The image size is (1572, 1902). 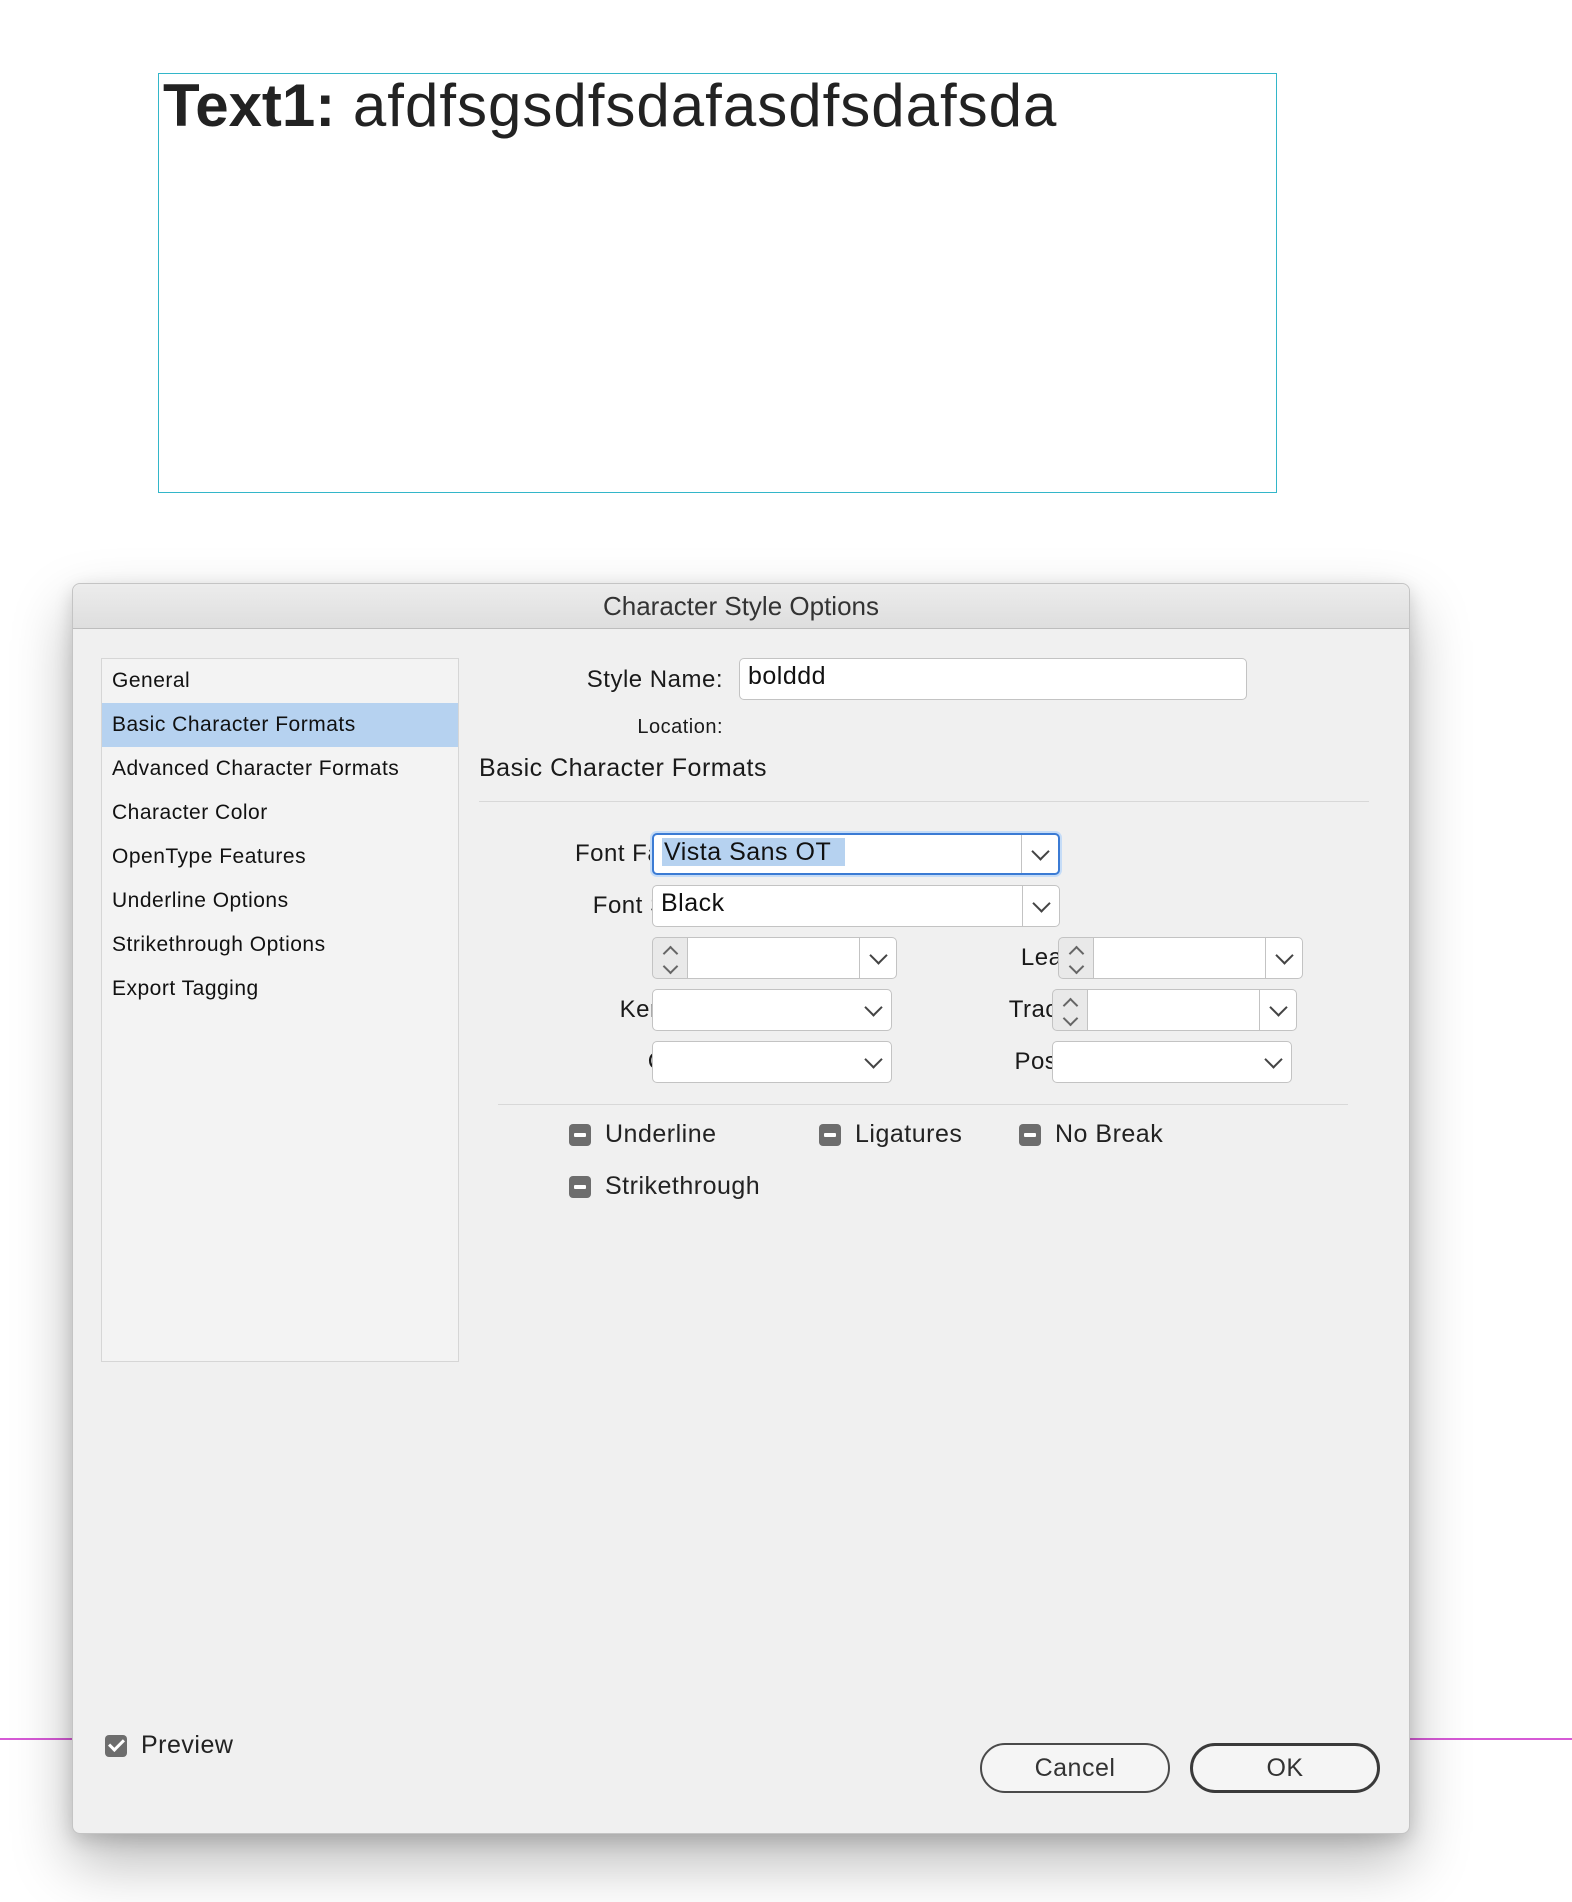 I want to click on font-style-dropdown: Black, so click(x=856, y=906).